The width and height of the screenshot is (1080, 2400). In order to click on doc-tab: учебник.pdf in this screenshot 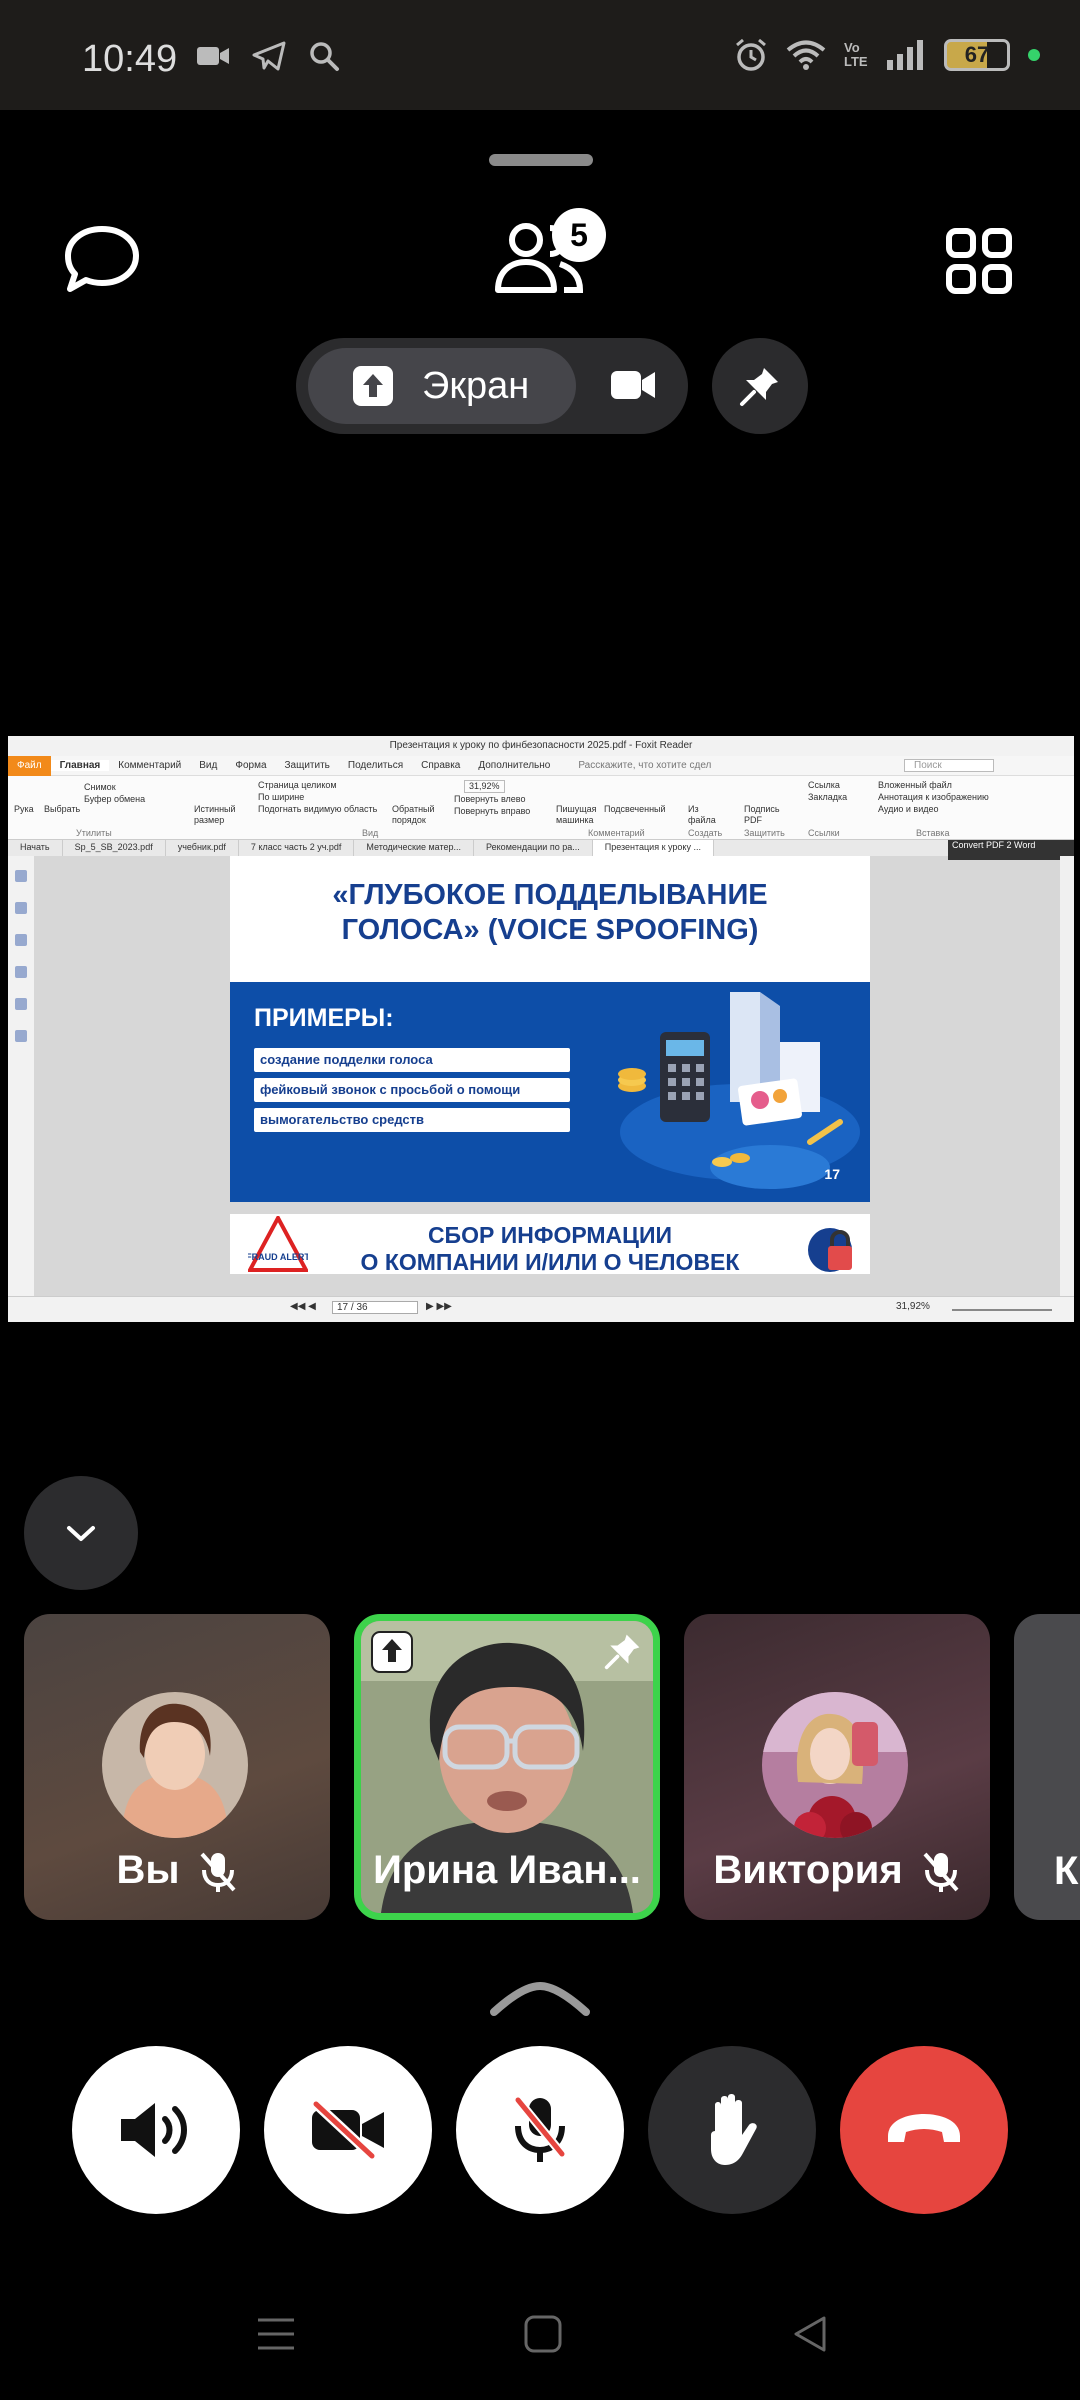, I will do `click(202, 848)`.